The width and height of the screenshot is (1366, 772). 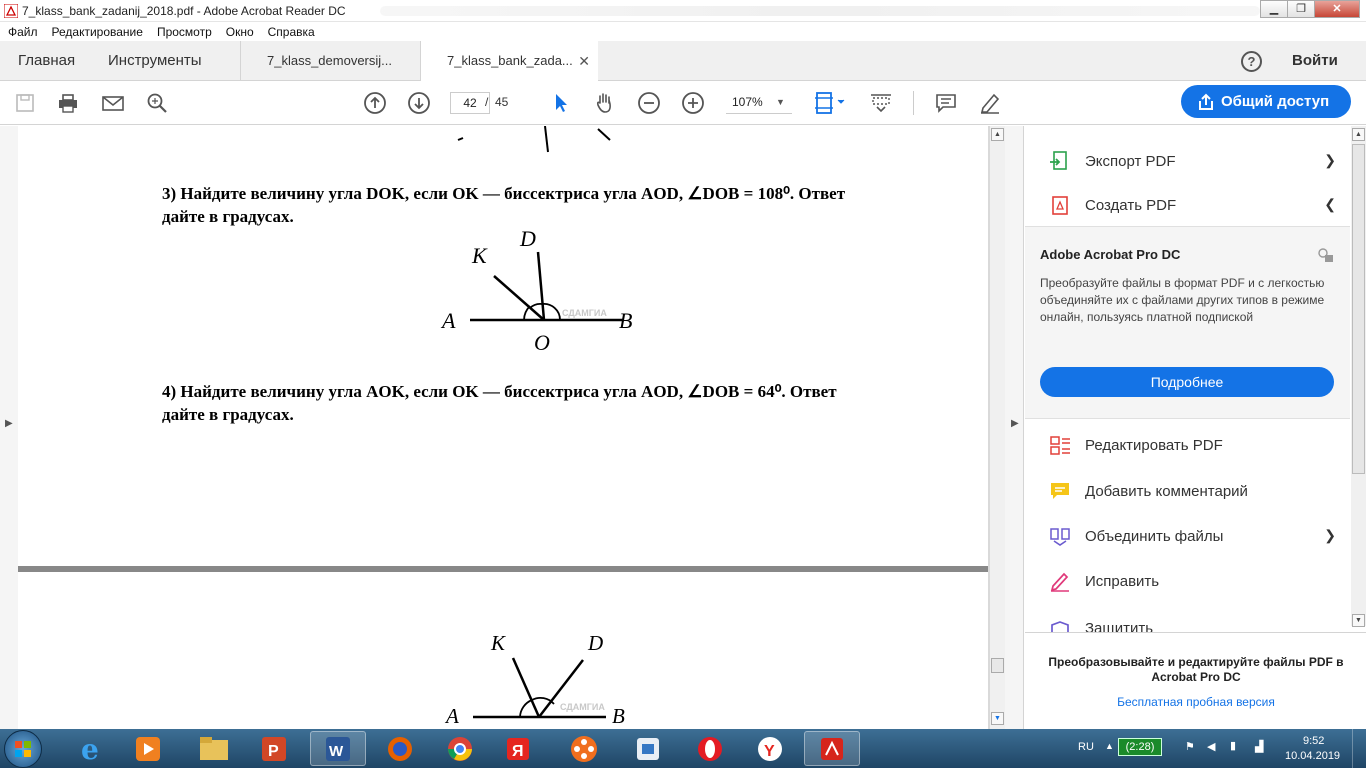 I want to click on combine-files-icon, so click(x=1060, y=537).